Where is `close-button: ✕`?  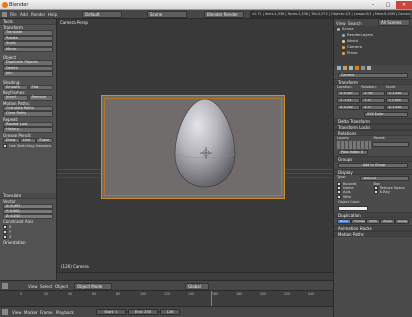 close-button: ✕ is located at coordinates (404, 5).